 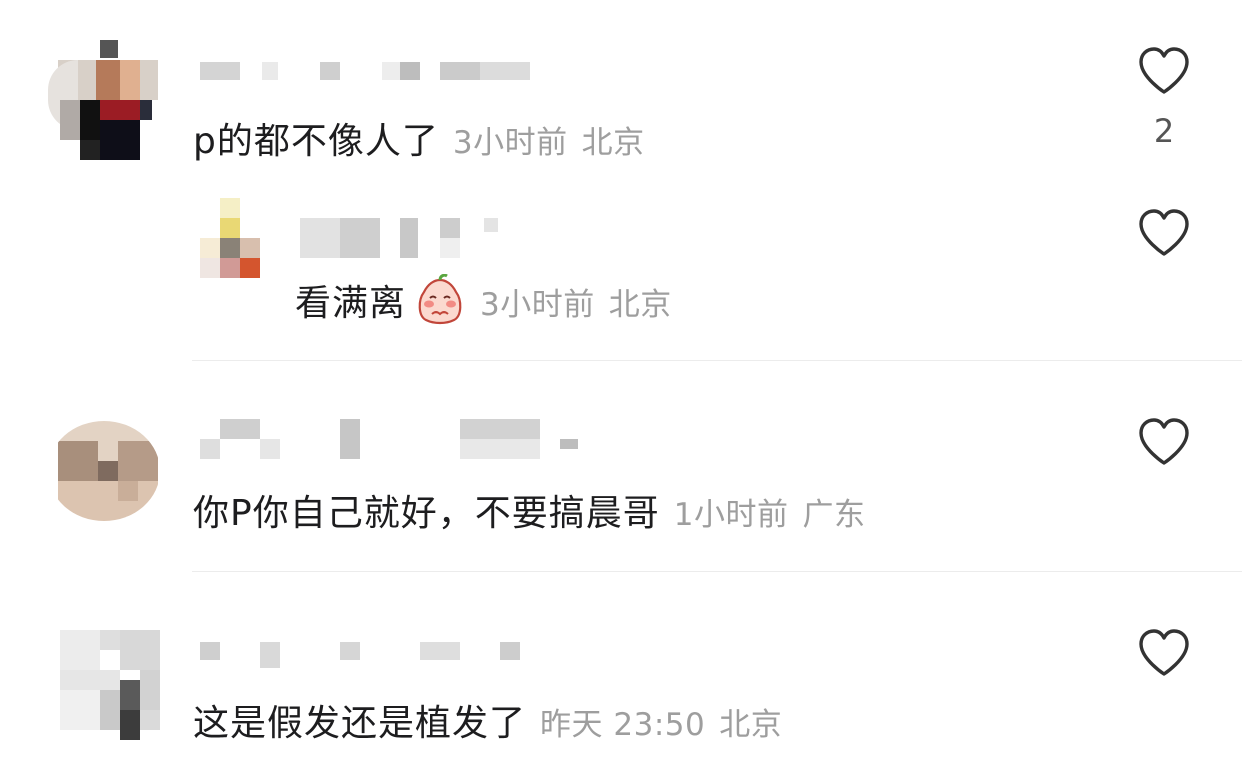 I want to click on comment-text: p的都不像人了, so click(x=316, y=141).